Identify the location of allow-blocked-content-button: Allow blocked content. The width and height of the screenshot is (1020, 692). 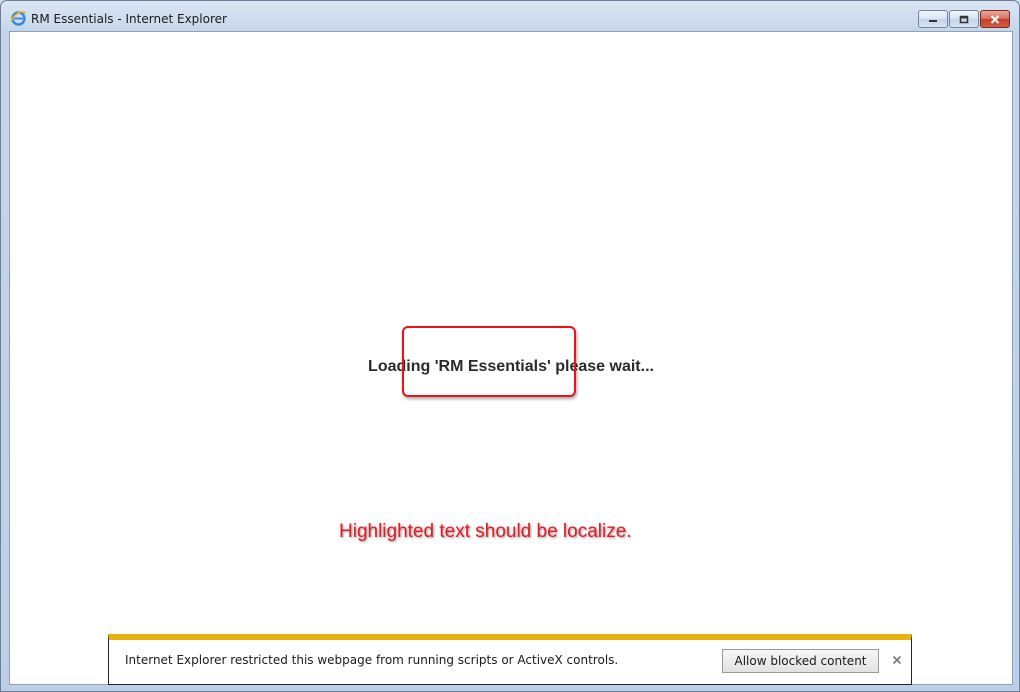
(800, 661).